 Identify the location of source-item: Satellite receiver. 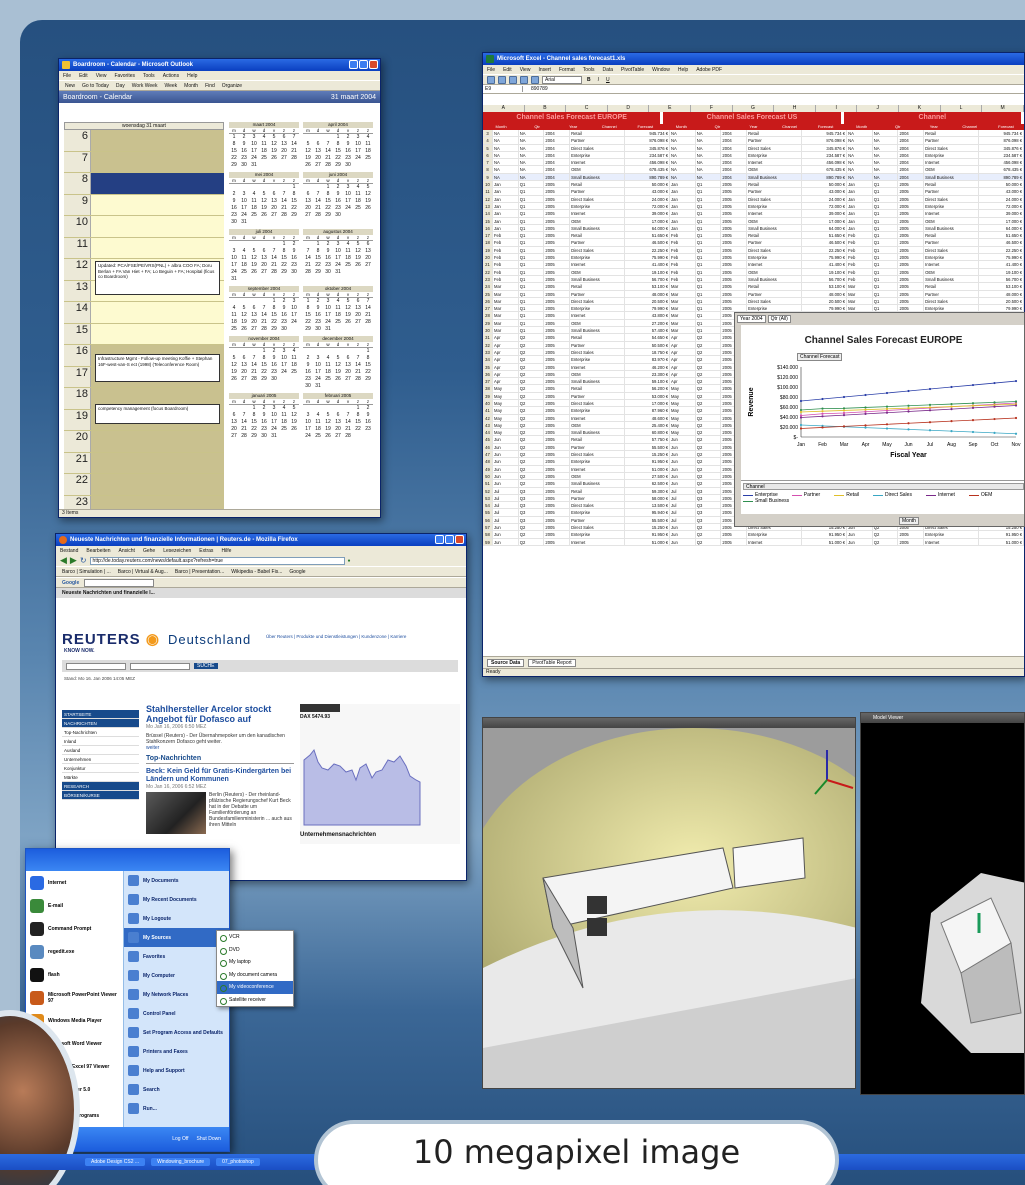
(255, 1000).